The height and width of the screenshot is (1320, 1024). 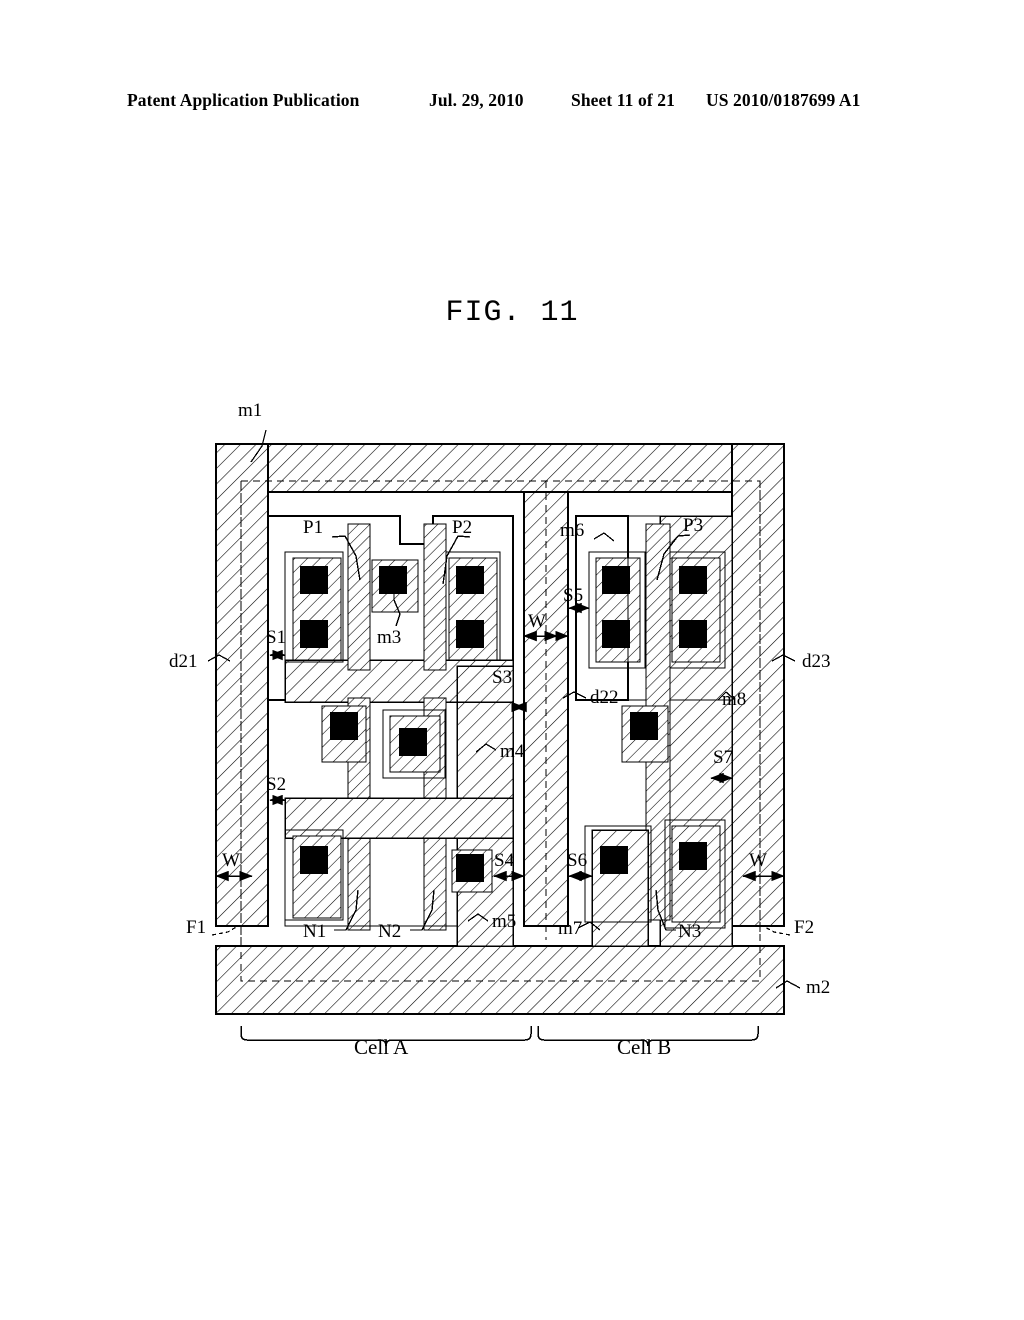 What do you see at coordinates (389, 637) in the screenshot?
I see `label-m3: m3` at bounding box center [389, 637].